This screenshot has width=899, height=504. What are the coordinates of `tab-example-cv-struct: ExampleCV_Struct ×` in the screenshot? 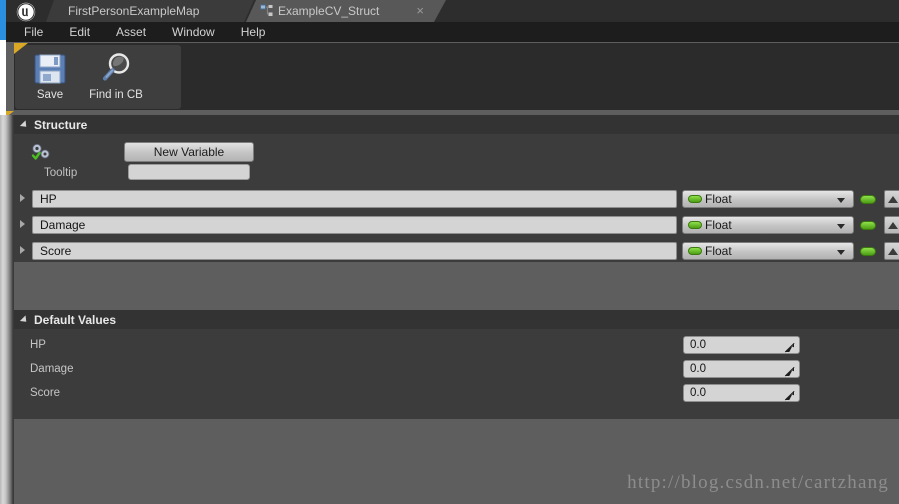 It's located at (346, 11).